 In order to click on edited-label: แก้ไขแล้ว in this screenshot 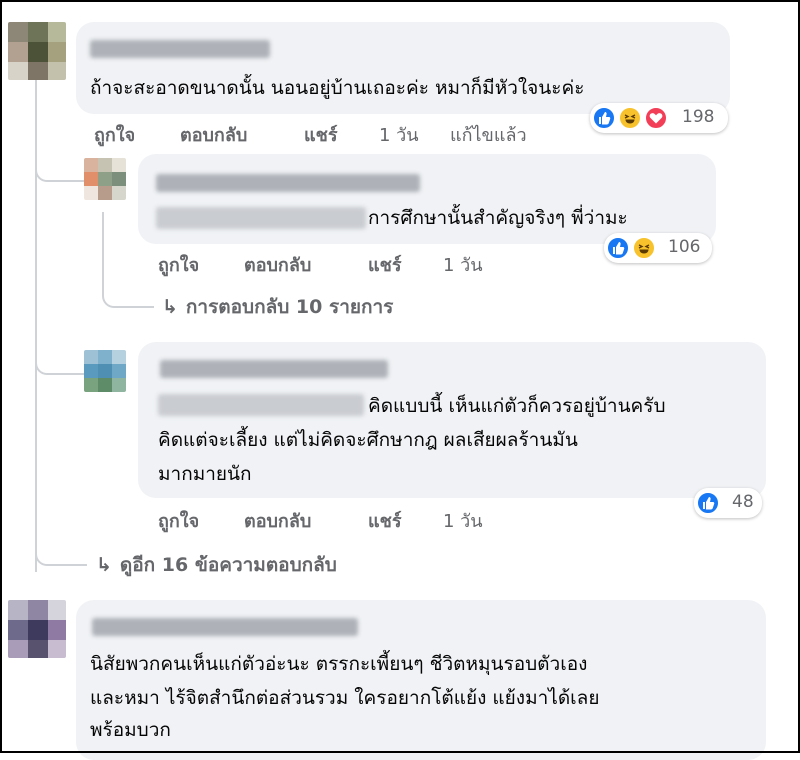, I will do `click(488, 134)`.